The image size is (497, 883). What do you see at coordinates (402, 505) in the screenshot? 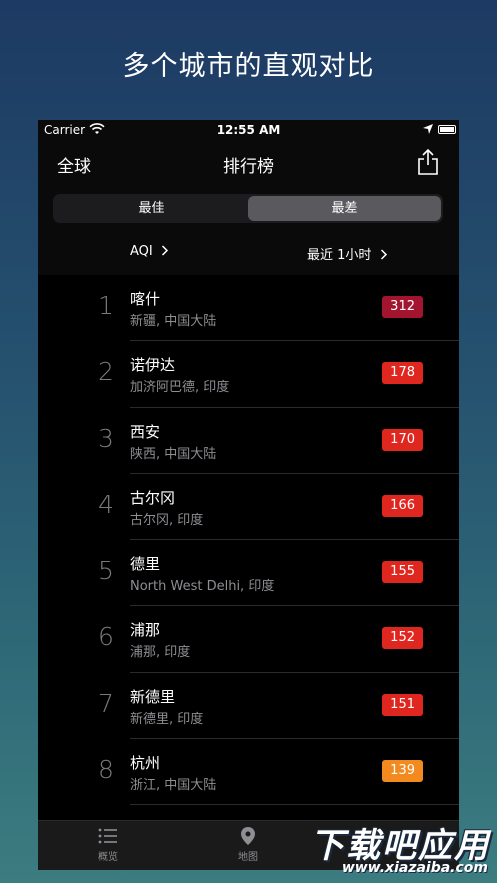
I see `aqi-badge: 166` at bounding box center [402, 505].